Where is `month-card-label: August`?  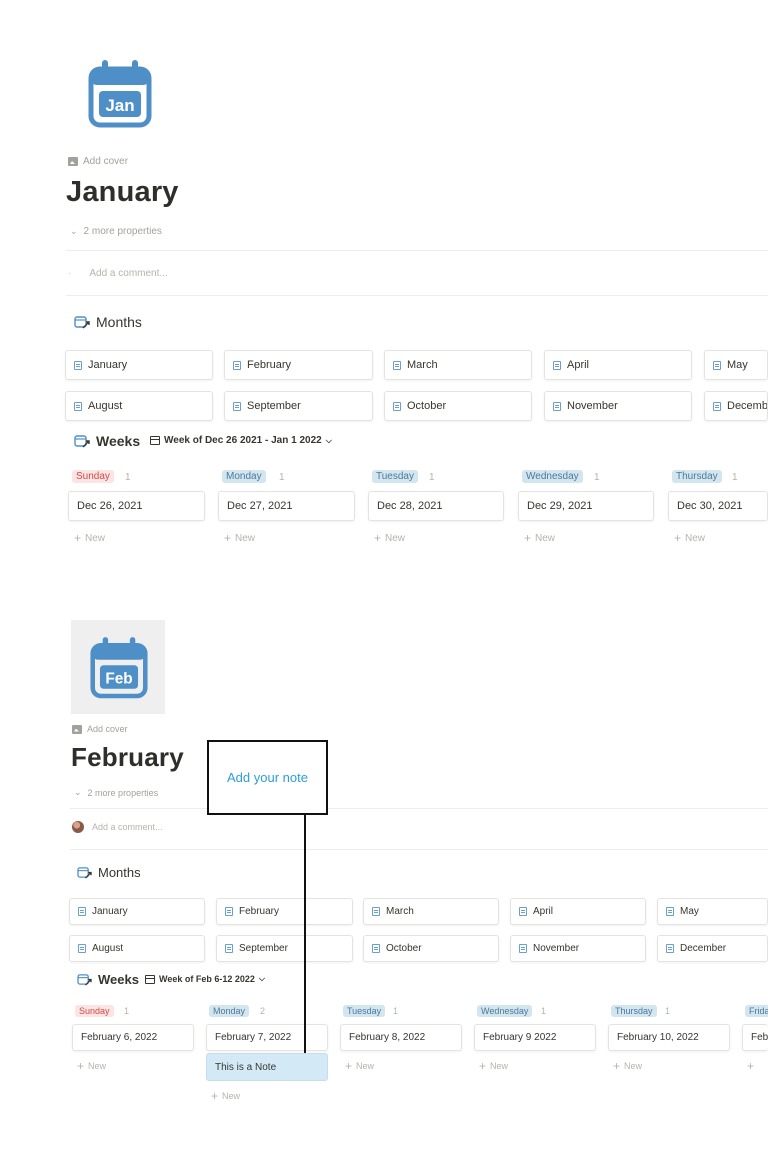 month-card-label: August is located at coordinates (105, 406).